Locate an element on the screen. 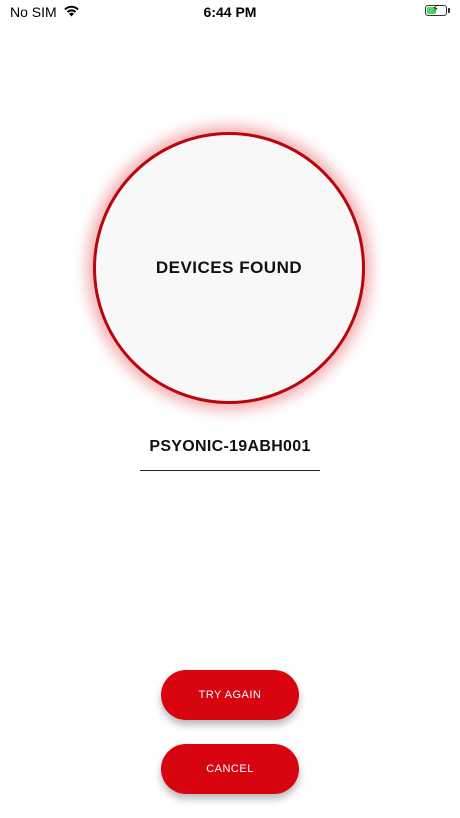 This screenshot has width=460, height=818. charging-bolt-icon: ⚡ is located at coordinates (436, 9).